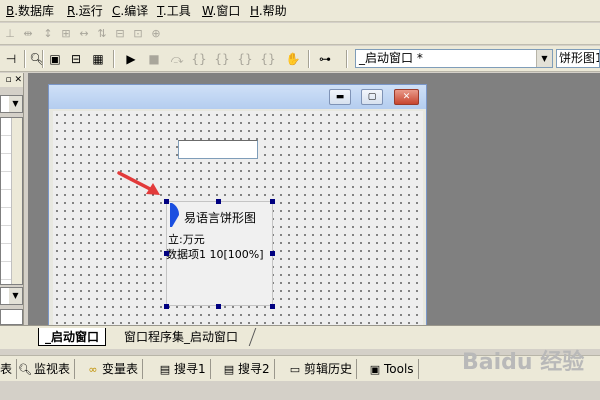  I want to click on same-height-icon: ↕, so click(48, 34).